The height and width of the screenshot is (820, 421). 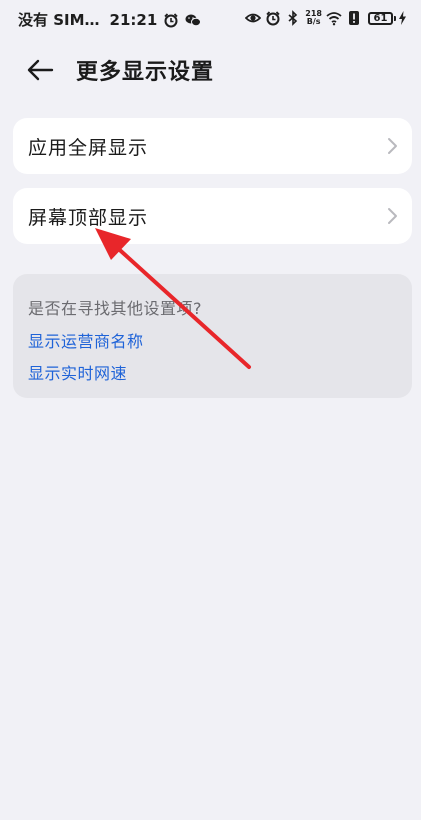 I want to click on app-header: 更多显示设置, so click(x=210, y=70).